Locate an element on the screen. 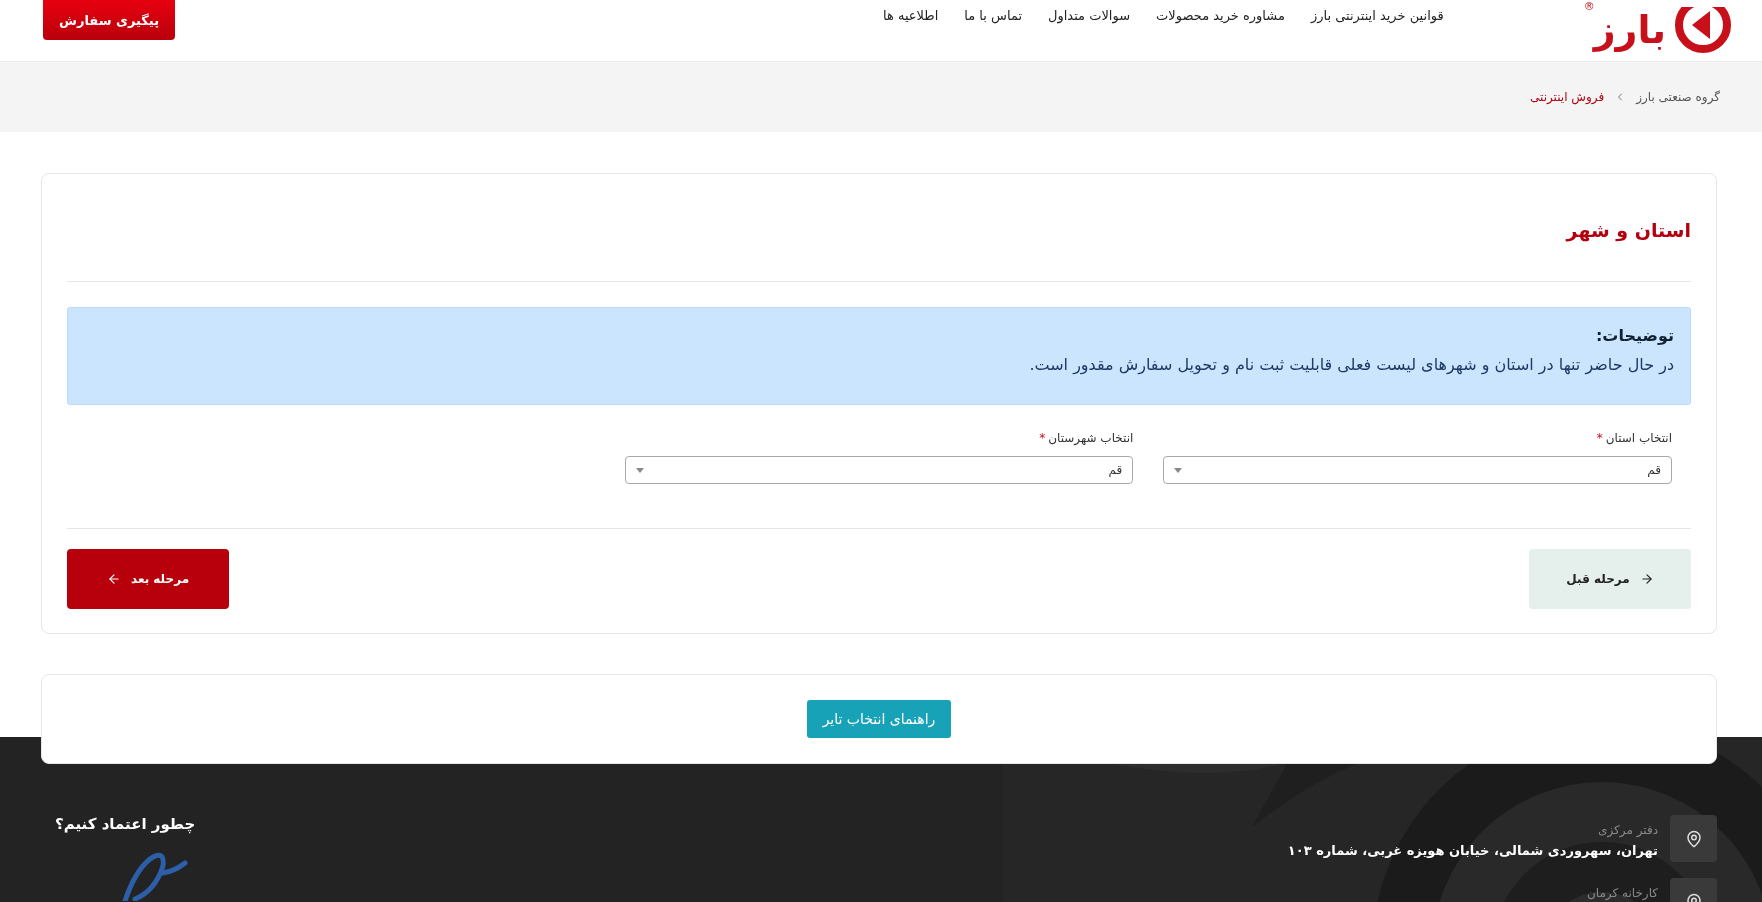 The height and width of the screenshot is (902, 1762). logo-text: بارز is located at coordinates (1629, 30).